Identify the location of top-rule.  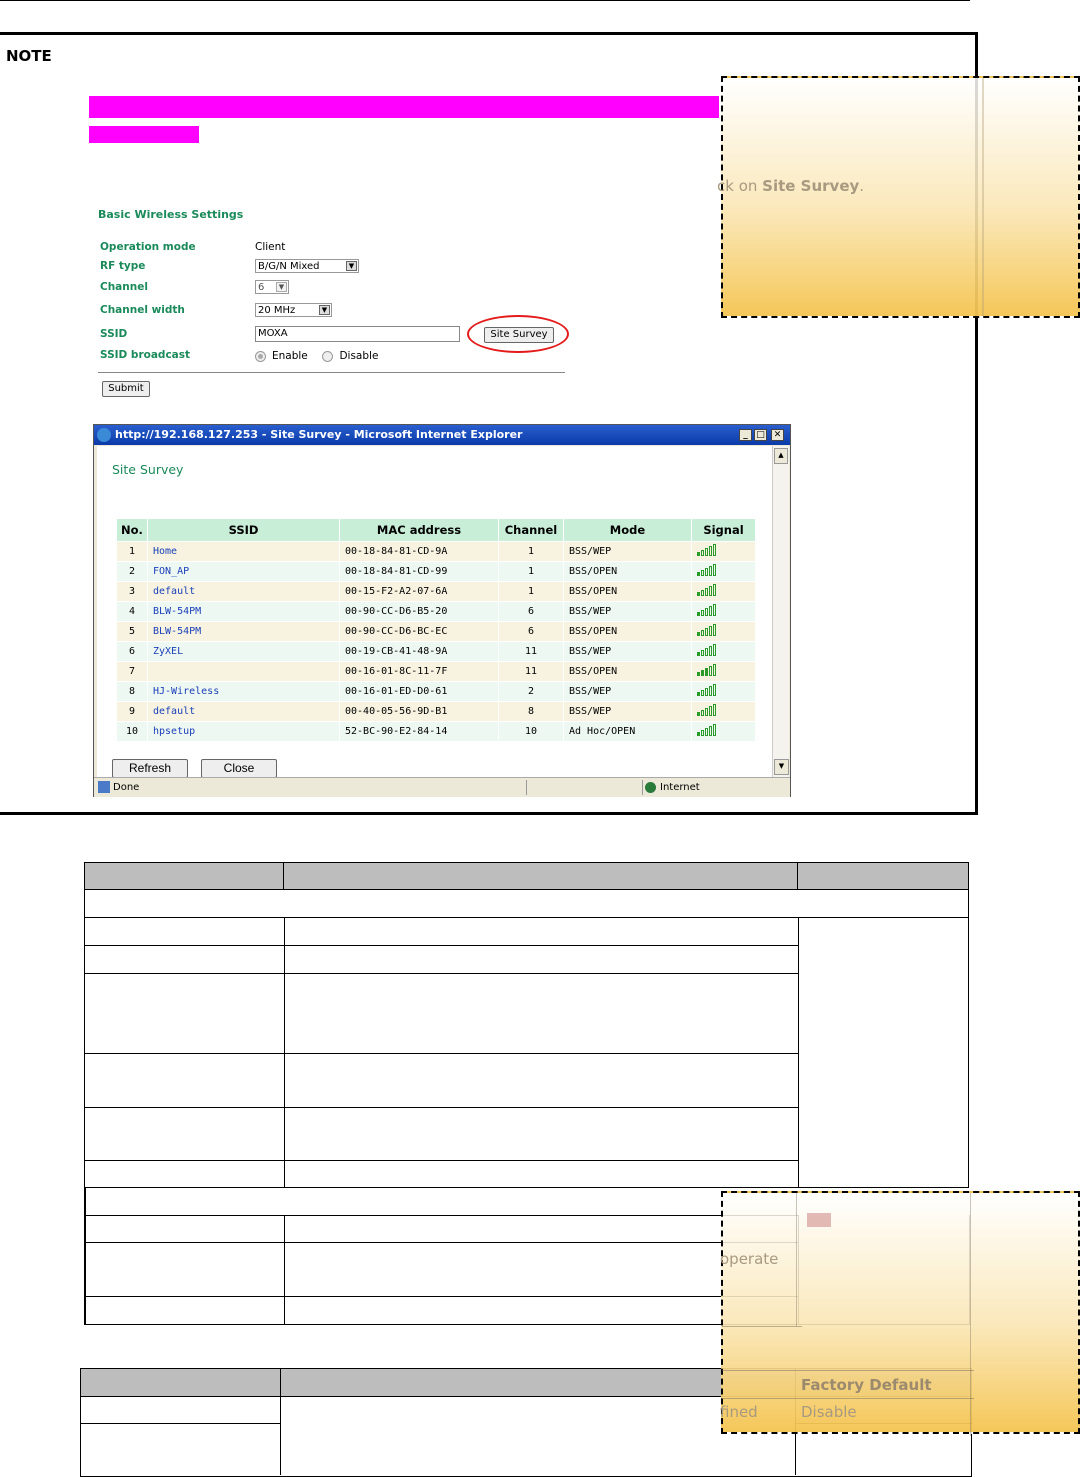
(485, 0).